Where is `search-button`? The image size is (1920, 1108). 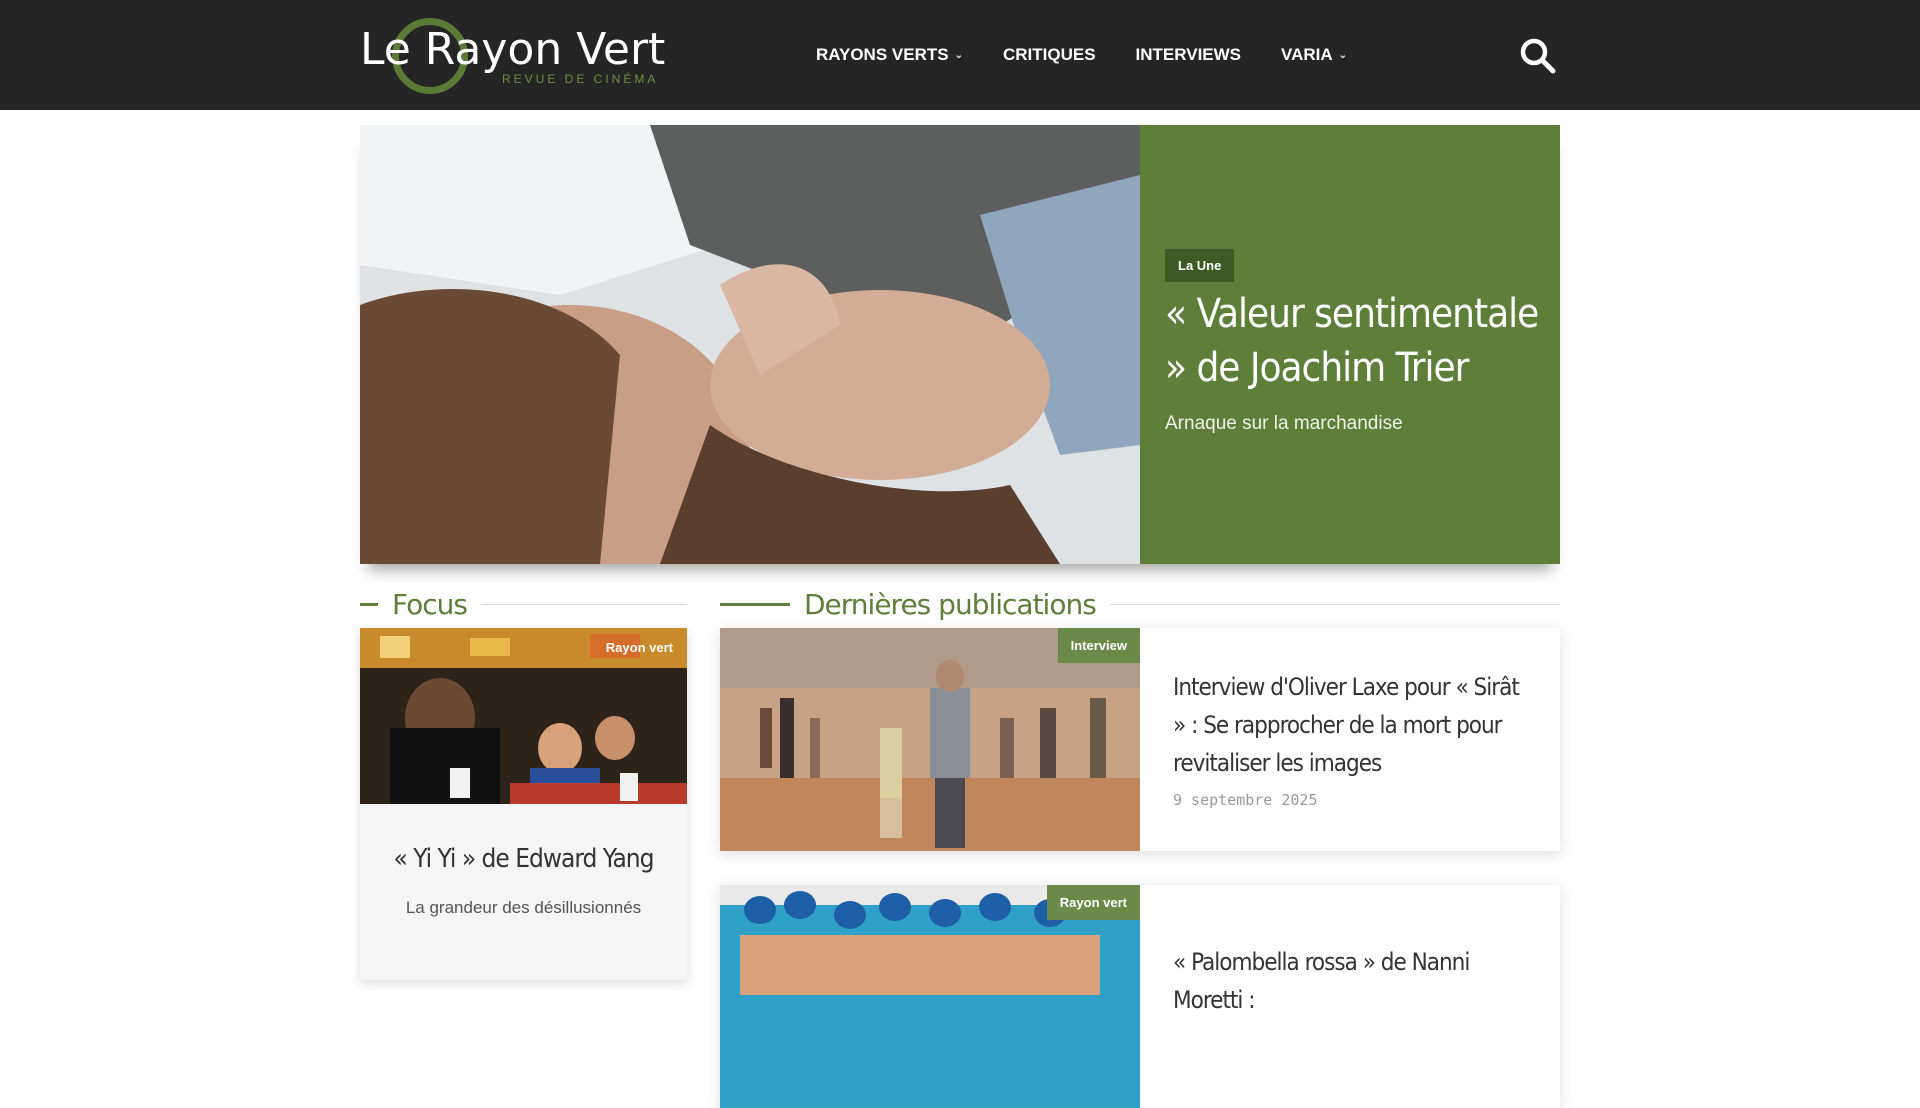 search-button is located at coordinates (1538, 56).